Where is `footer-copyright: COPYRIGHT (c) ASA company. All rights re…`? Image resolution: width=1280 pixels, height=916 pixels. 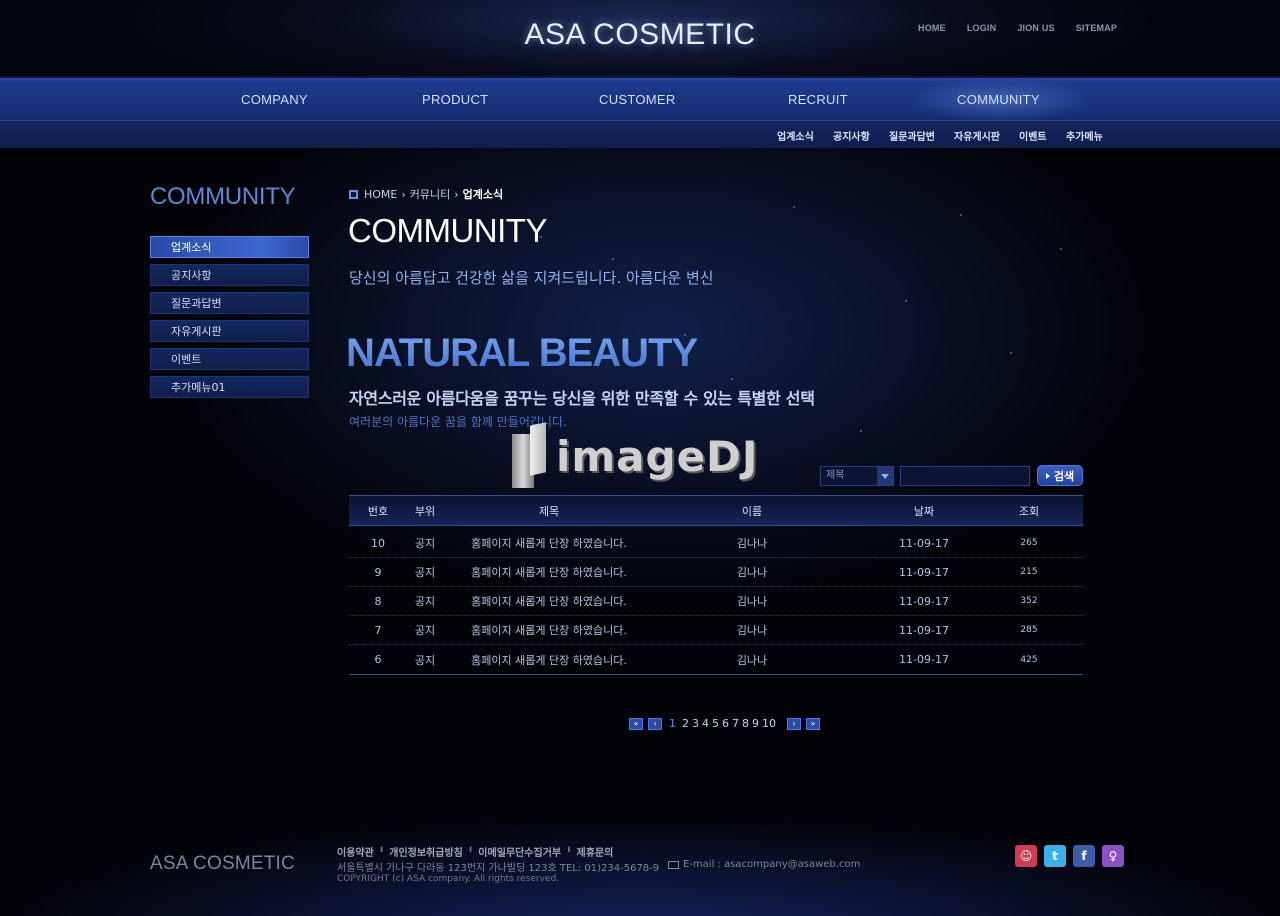 footer-copyright: COPYRIGHT (c) ASA company. All rights re… is located at coordinates (448, 879).